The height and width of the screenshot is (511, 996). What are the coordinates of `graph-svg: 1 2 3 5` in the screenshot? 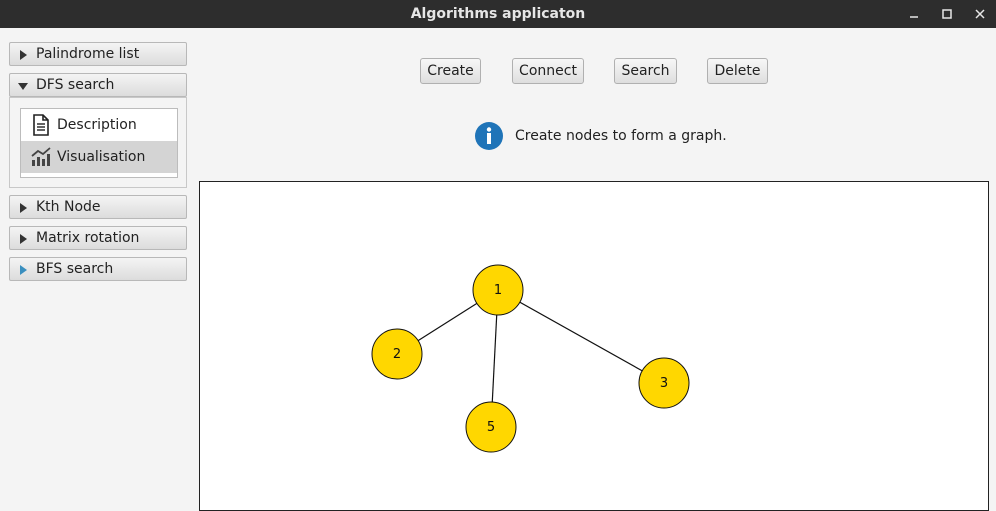 It's located at (530, 358).